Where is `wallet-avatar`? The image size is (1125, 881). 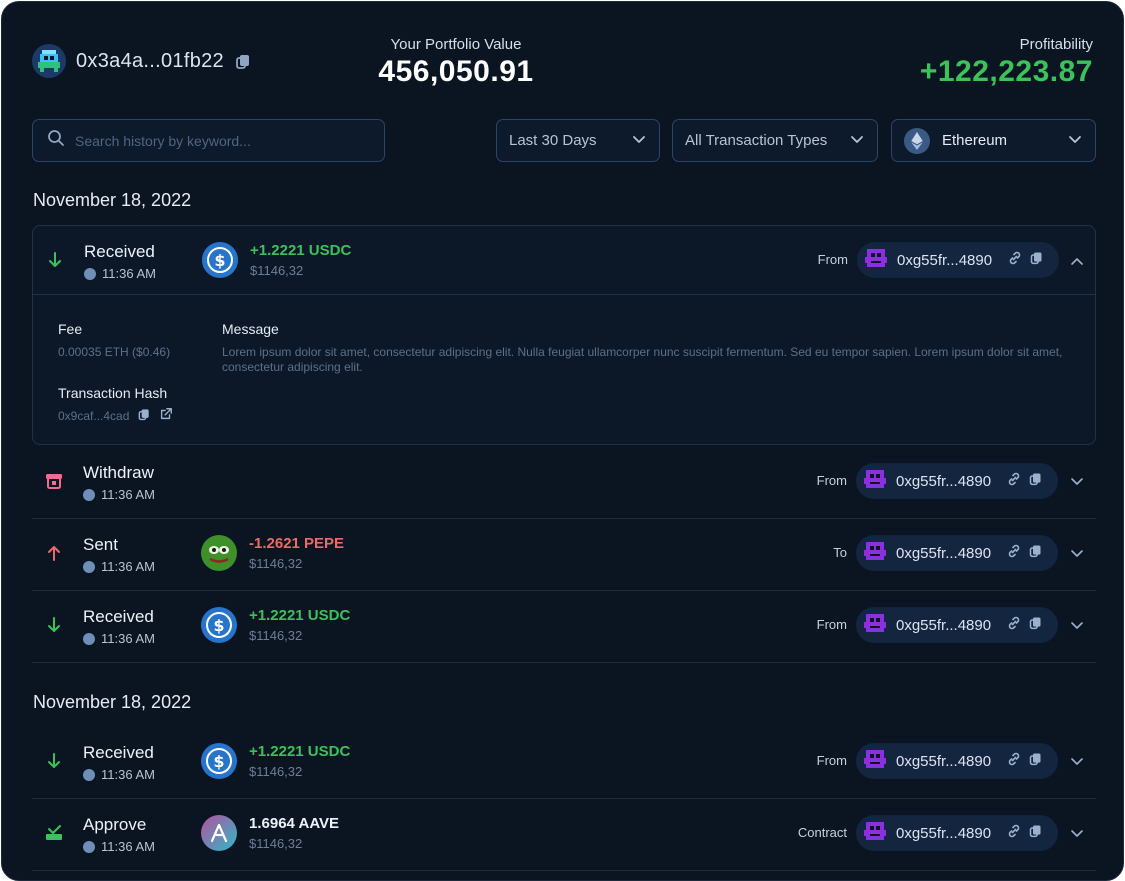 wallet-avatar is located at coordinates (49, 61).